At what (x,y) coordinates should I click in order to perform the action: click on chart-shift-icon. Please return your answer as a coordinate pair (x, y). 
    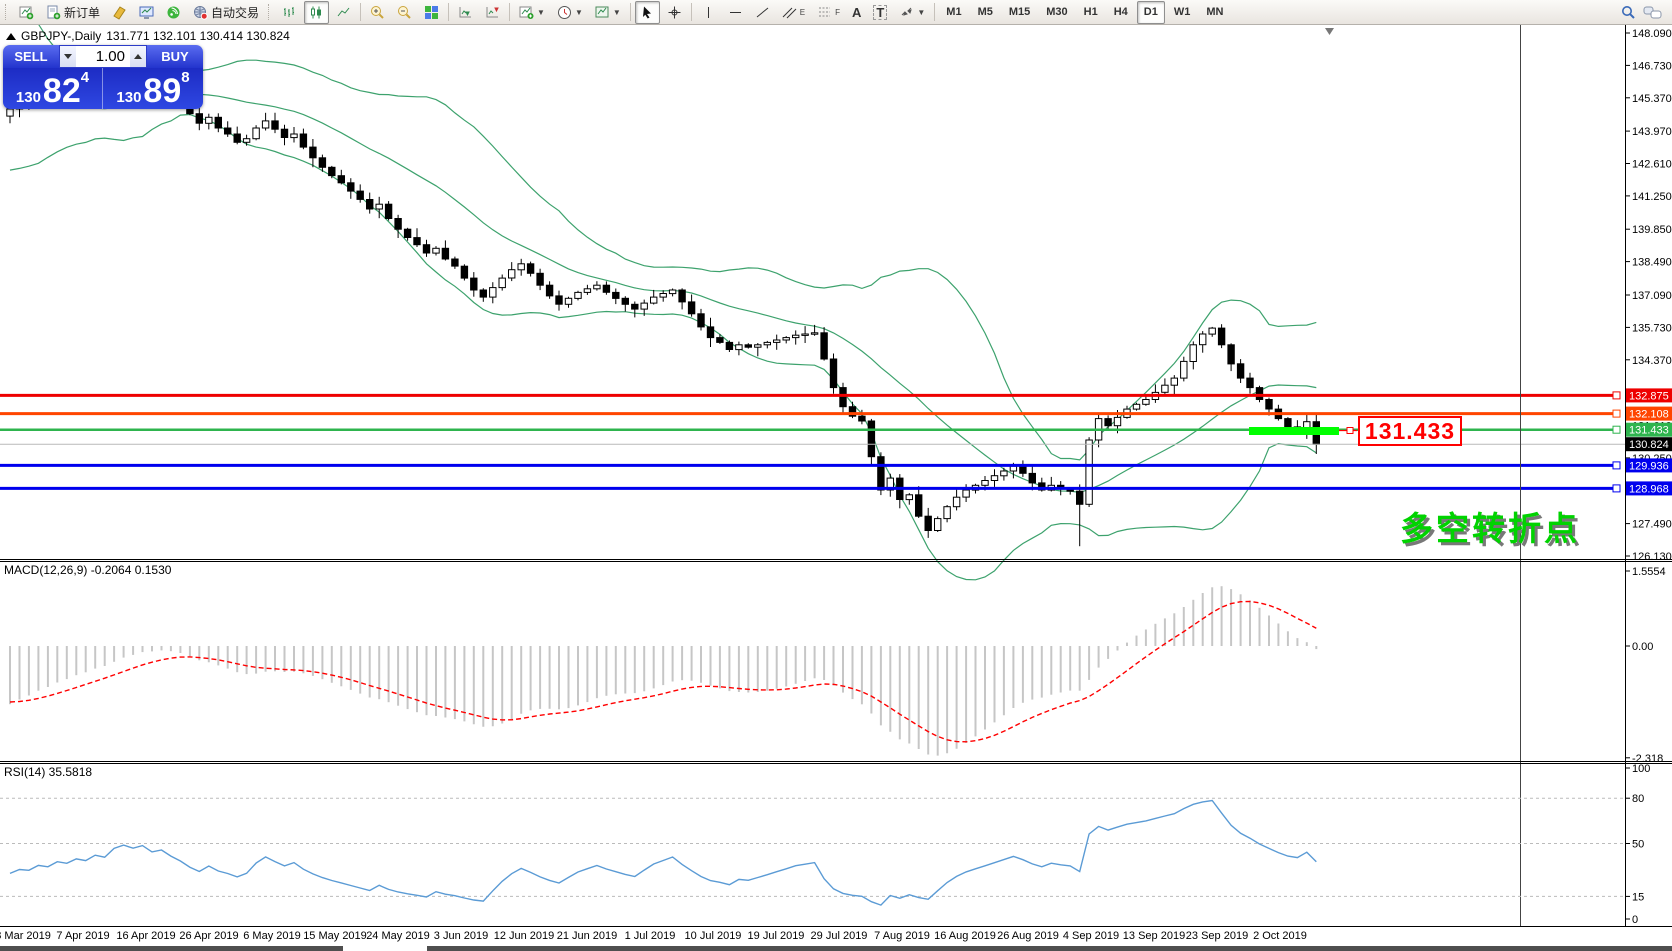
    Looking at the image, I should click on (492, 12).